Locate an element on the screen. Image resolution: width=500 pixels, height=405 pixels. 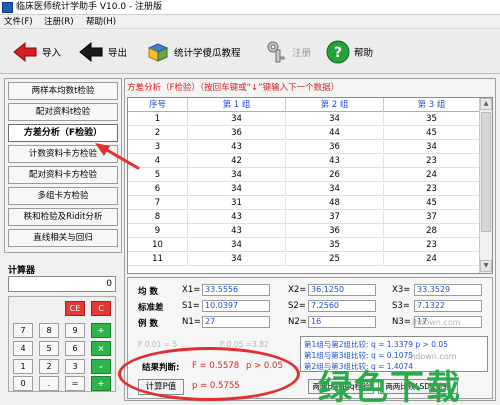
watermark-logo: 绿色下载 is located at coordinates (390, 386).